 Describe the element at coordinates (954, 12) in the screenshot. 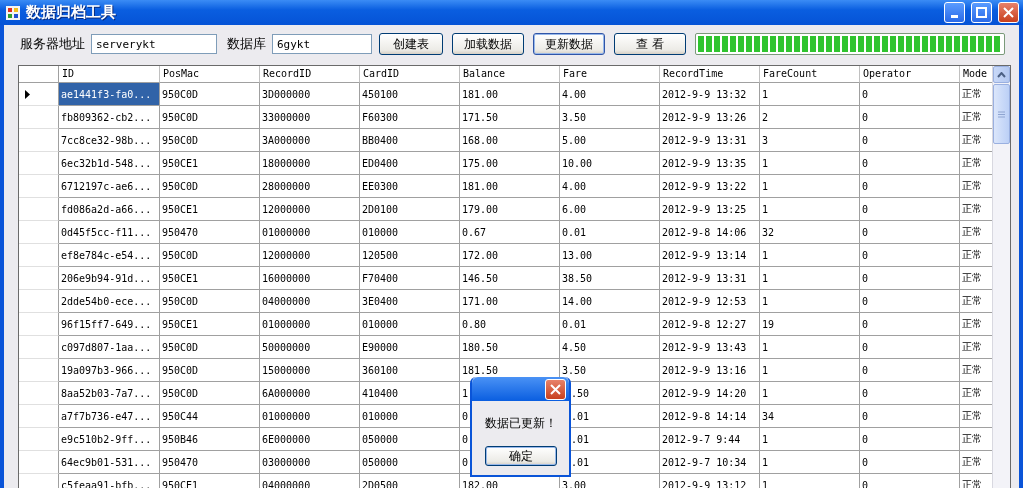

I see `minimize-button` at that location.